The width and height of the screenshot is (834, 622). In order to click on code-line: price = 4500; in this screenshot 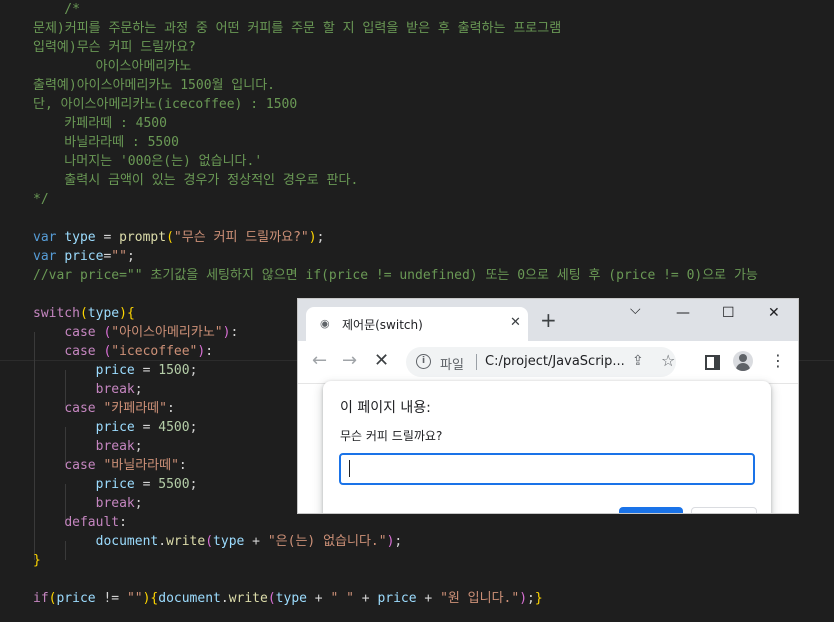, I will do `click(115, 427)`.